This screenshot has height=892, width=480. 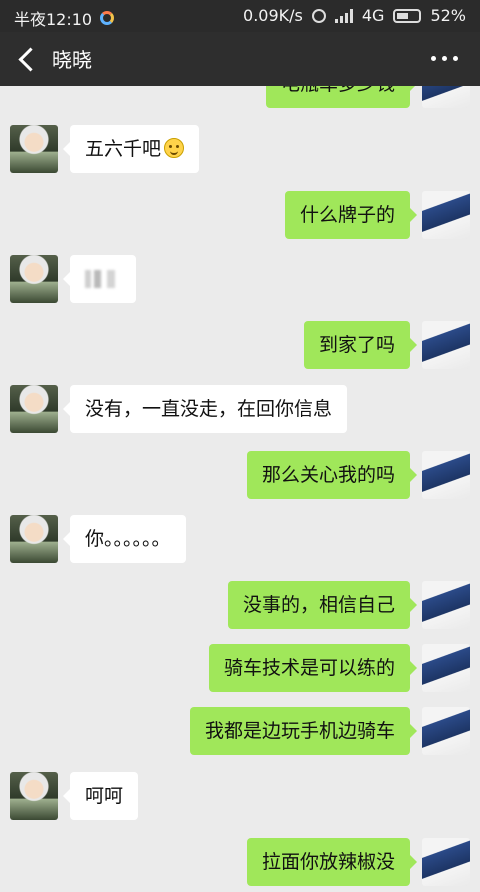 What do you see at coordinates (318, 15) in the screenshot?
I see `alarm-icon` at bounding box center [318, 15].